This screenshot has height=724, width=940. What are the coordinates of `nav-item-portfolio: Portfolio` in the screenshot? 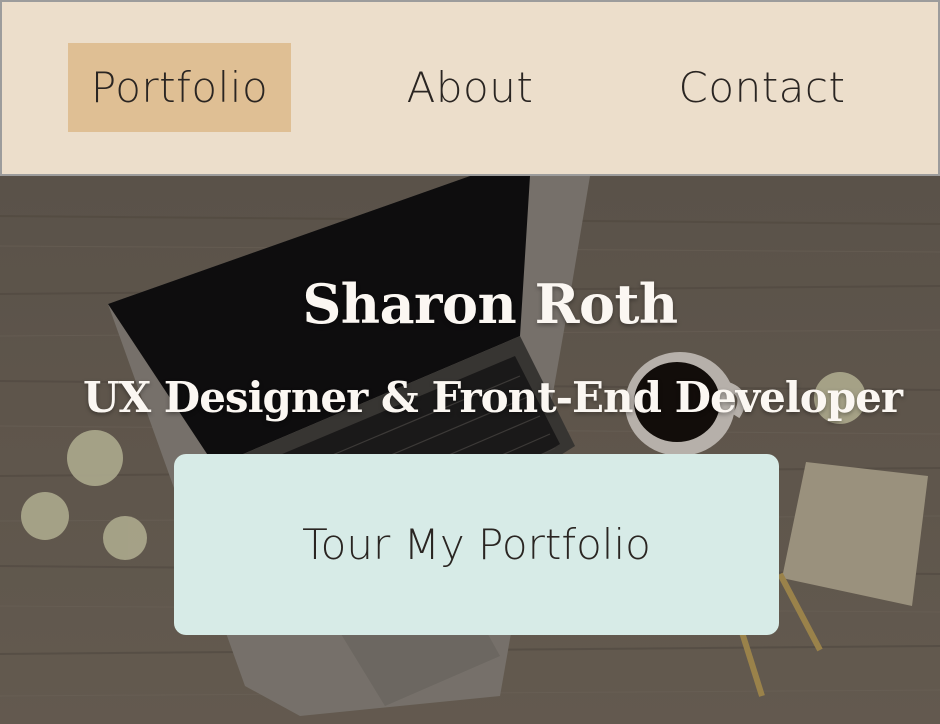 It's located at (179, 87).